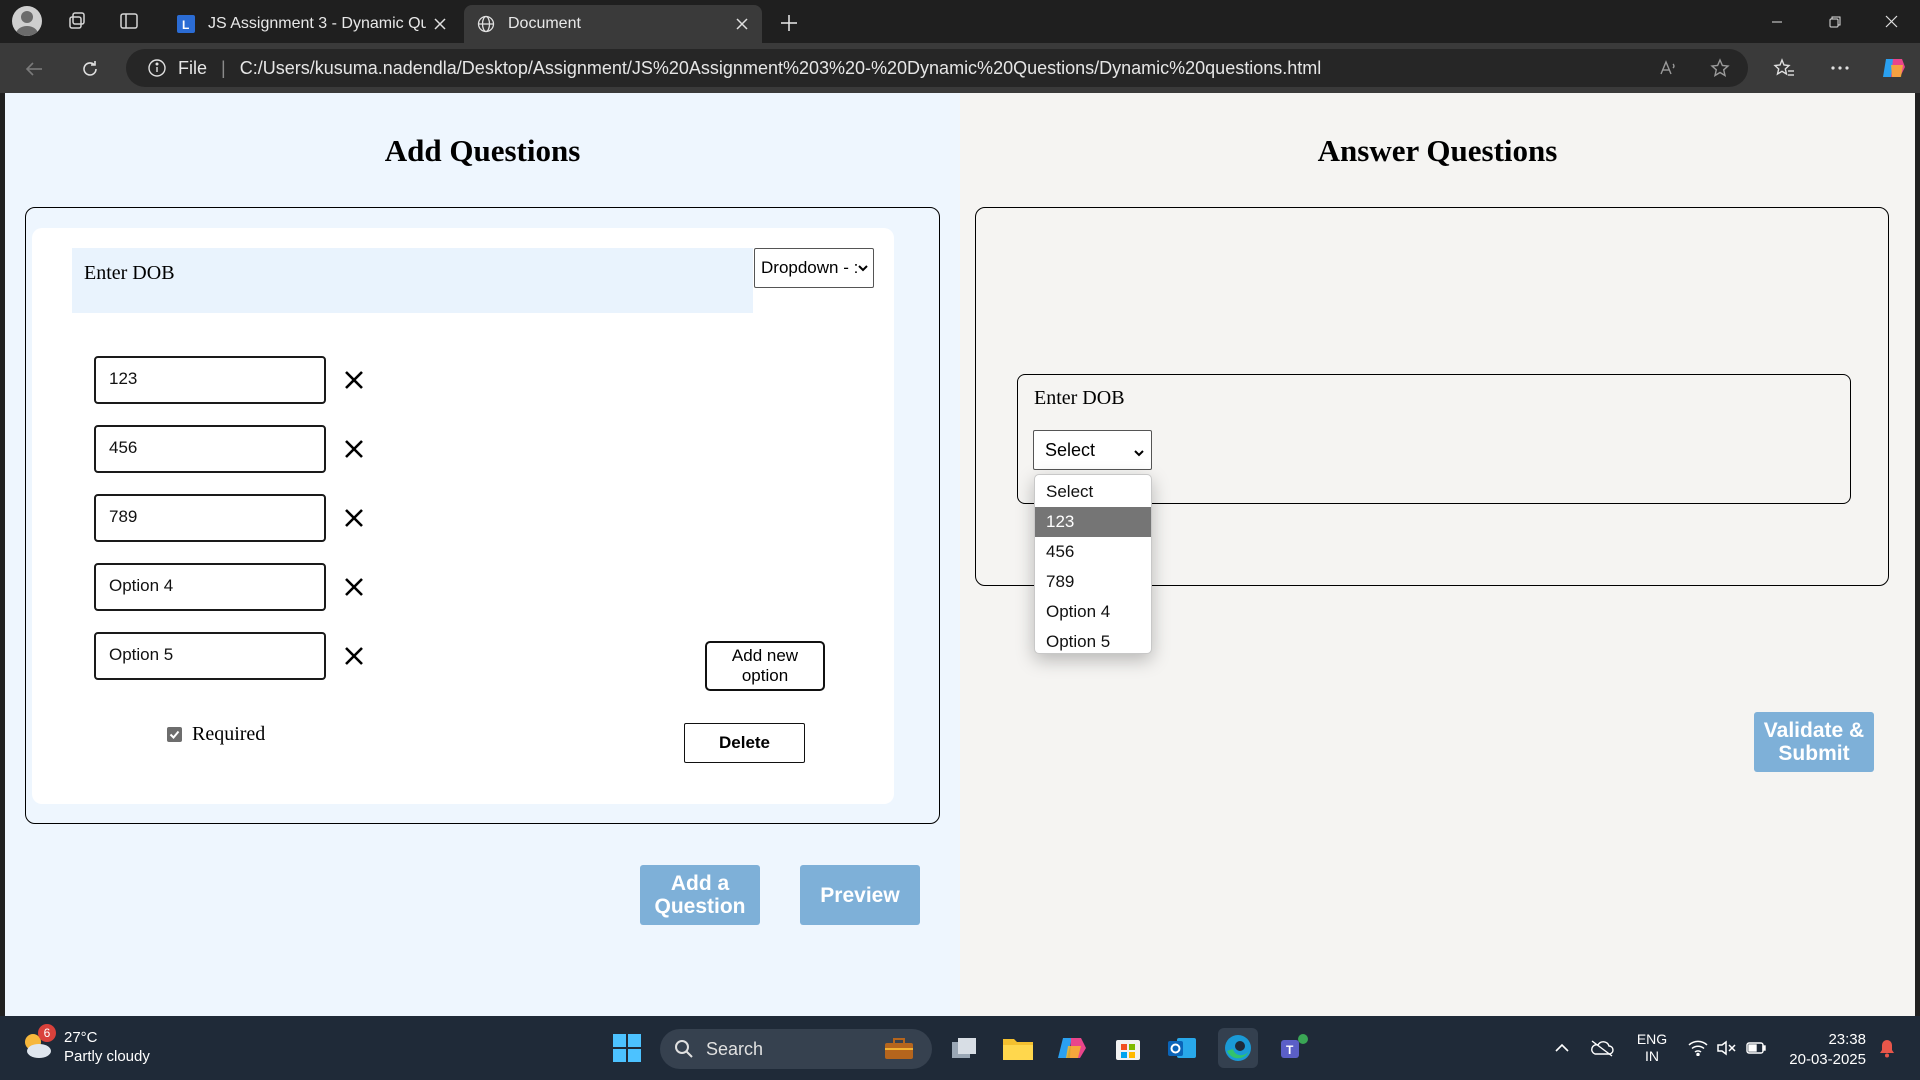 The image size is (1920, 1080). What do you see at coordinates (210, 656) in the screenshot?
I see `option-input: Option 5` at bounding box center [210, 656].